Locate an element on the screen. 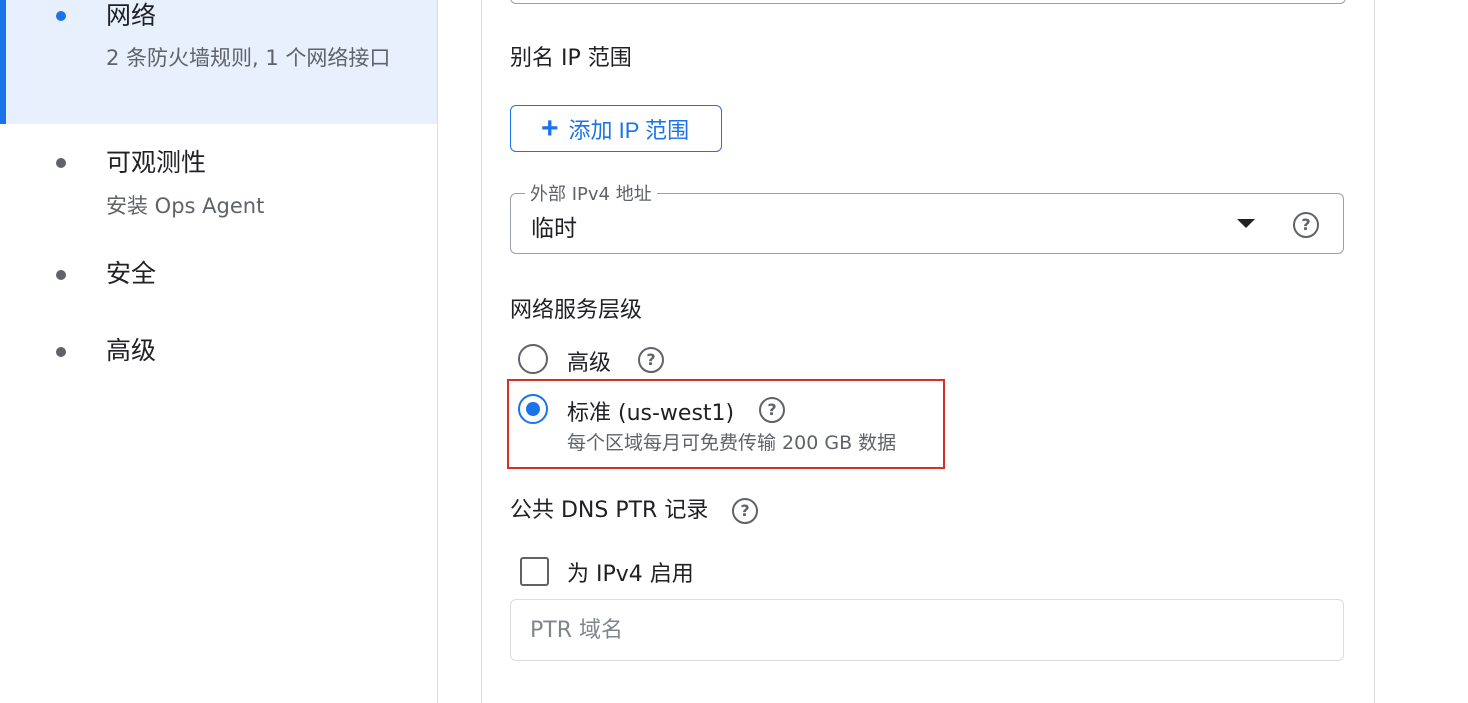 This screenshot has height=703, width=1468. add-ip-range-label: 添加 IP 范围 is located at coordinates (629, 130).